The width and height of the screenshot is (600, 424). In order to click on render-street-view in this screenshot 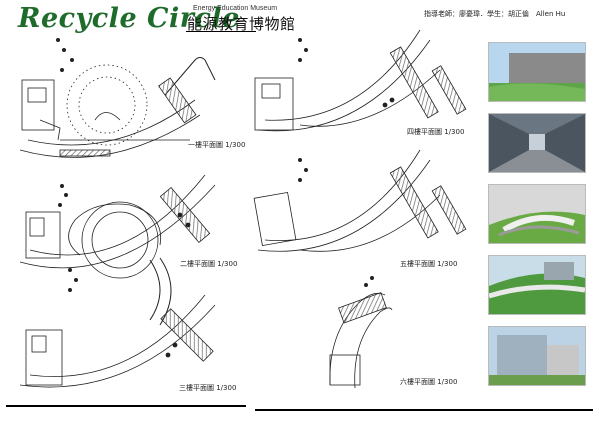, I will do `click(537, 356)`.